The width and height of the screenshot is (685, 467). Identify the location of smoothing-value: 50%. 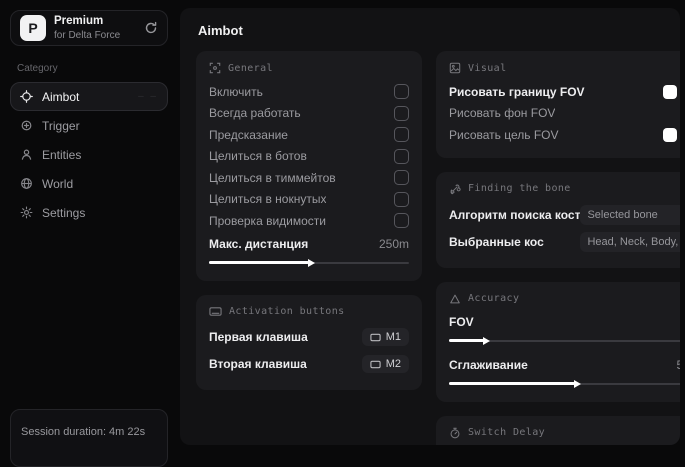
(678, 364).